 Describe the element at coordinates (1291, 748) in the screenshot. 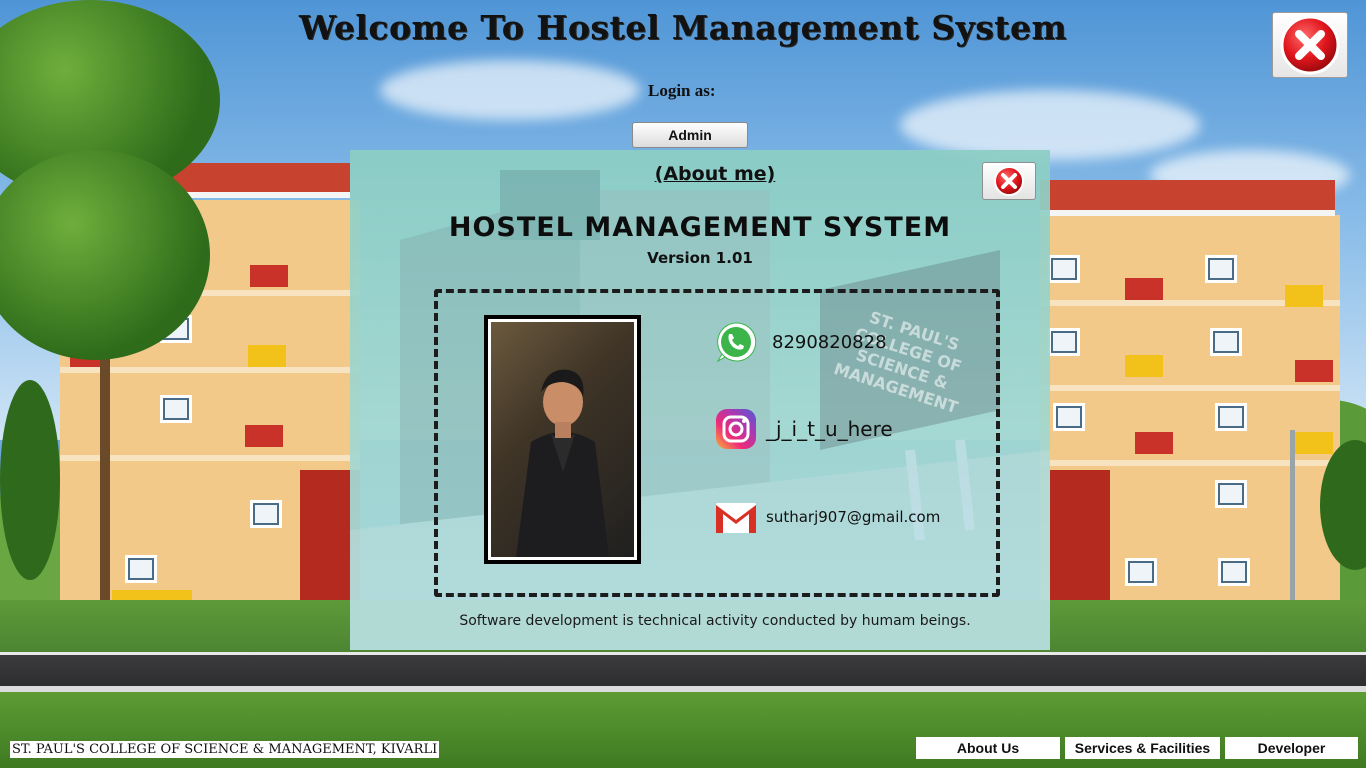

I see `developer-button: Developer` at that location.